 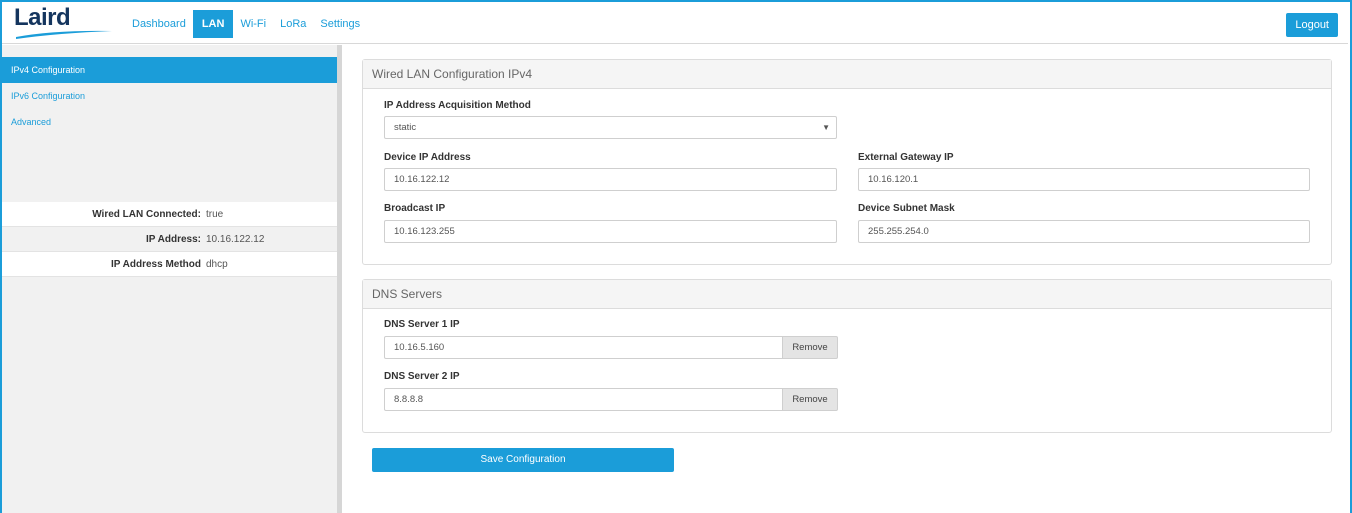 I want to click on device-ip-label: Device IP Address, so click(x=427, y=157).